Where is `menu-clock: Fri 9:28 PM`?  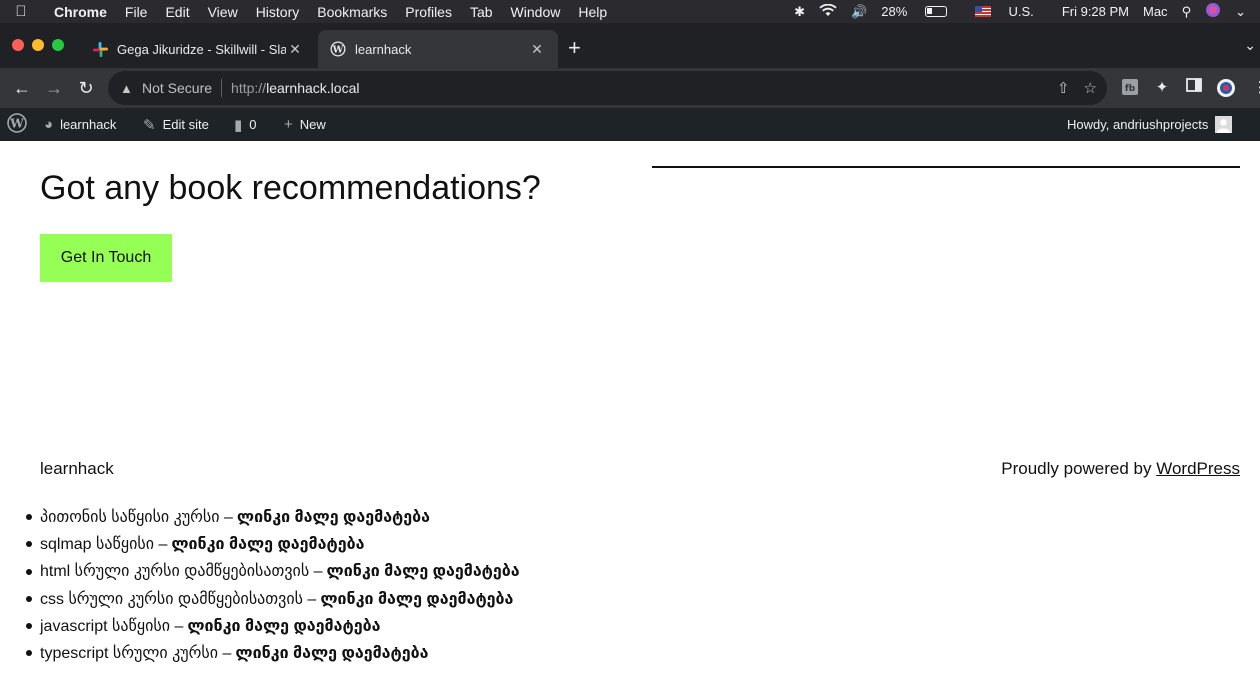 menu-clock: Fri 9:28 PM is located at coordinates (1095, 11).